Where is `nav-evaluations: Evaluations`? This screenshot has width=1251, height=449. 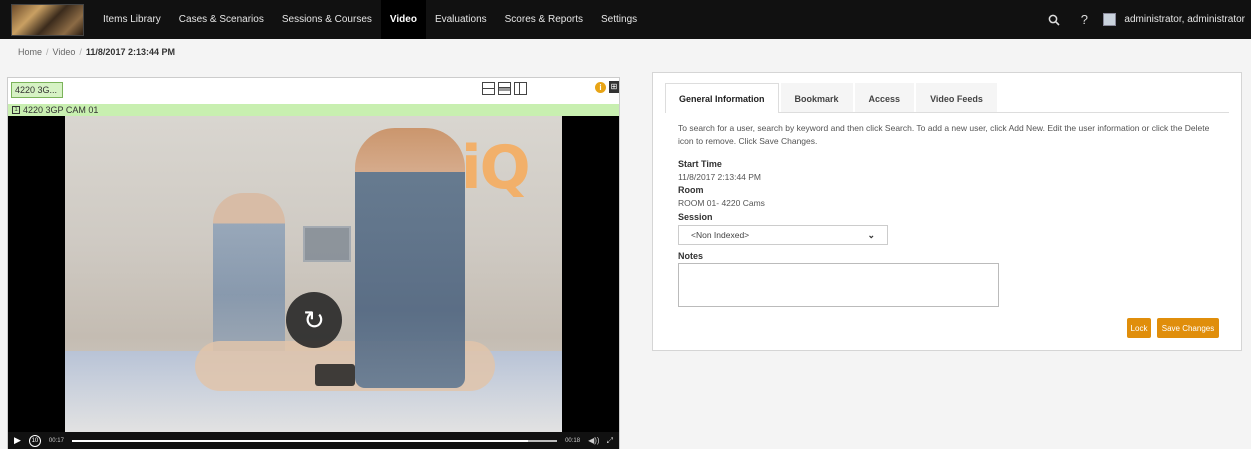
nav-evaluations: Evaluations is located at coordinates (461, 19).